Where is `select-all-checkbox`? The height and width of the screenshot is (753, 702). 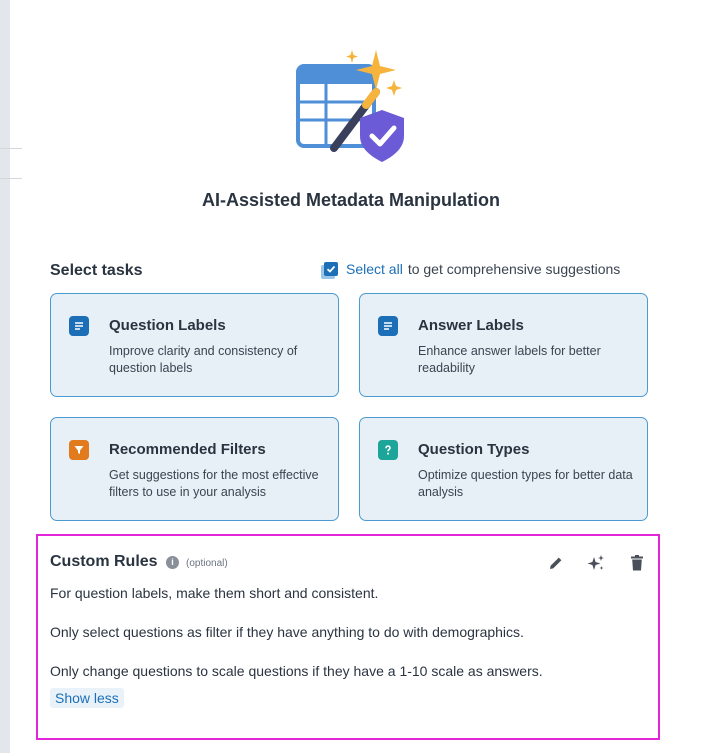
select-all-checkbox is located at coordinates (331, 269).